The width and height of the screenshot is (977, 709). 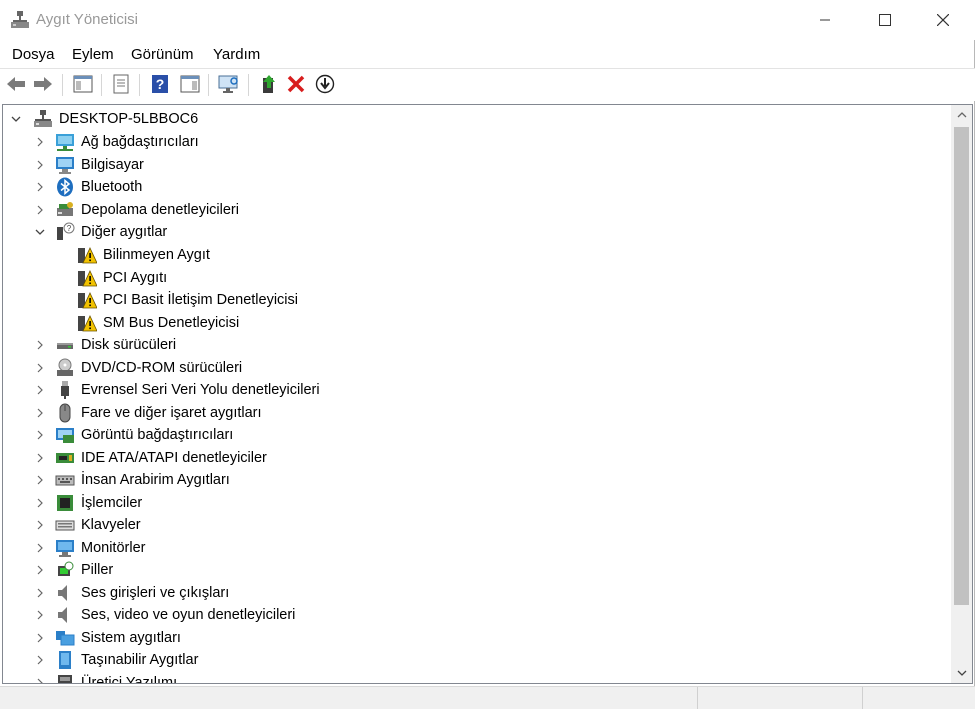 What do you see at coordinates (65, 458) in the screenshot?
I see `ide-controller-icon` at bounding box center [65, 458].